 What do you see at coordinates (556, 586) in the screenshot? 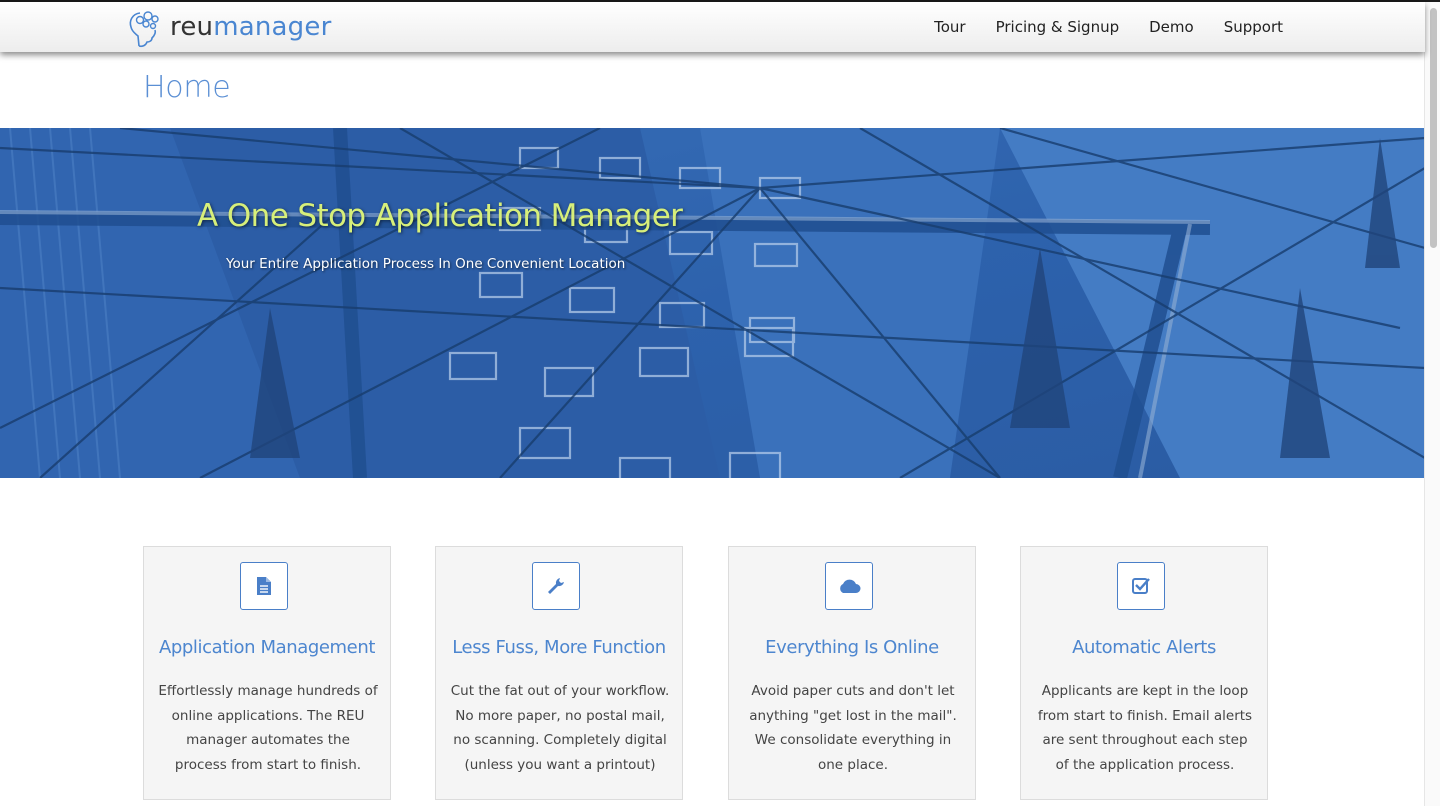
I see `wrench-icon` at bounding box center [556, 586].